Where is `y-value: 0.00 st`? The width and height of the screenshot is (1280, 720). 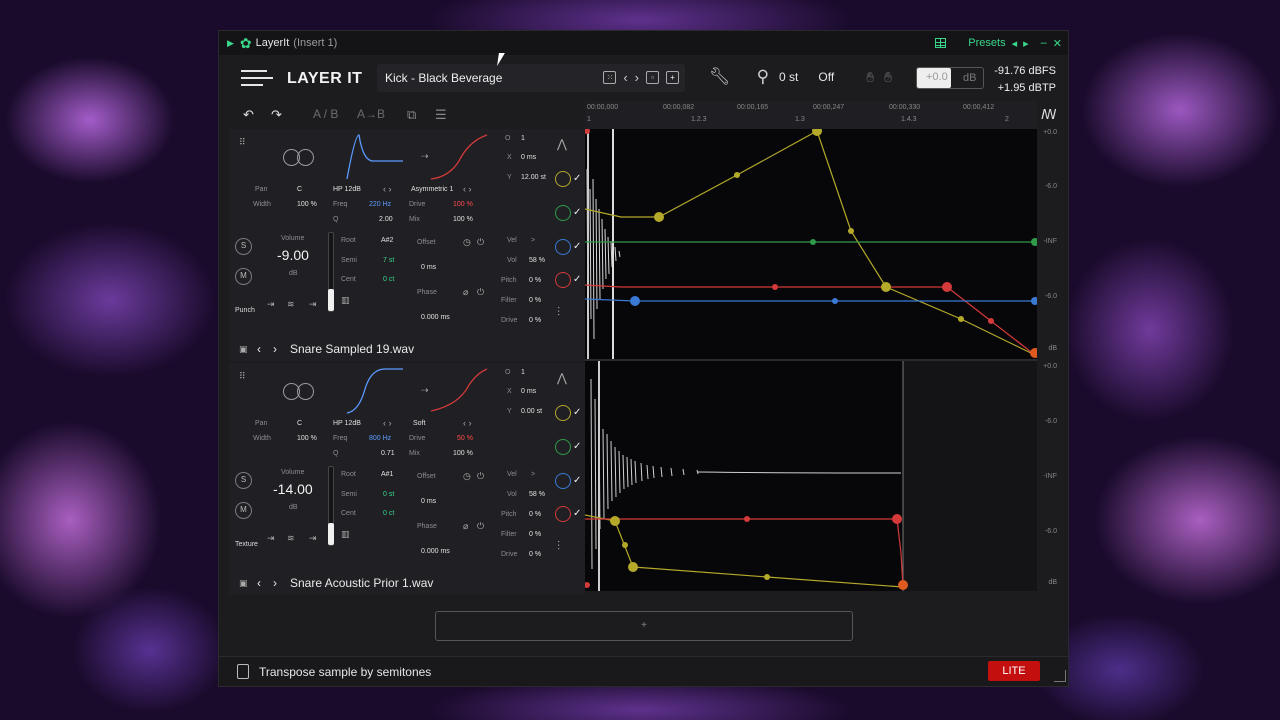
y-value: 0.00 st is located at coordinates (531, 411).